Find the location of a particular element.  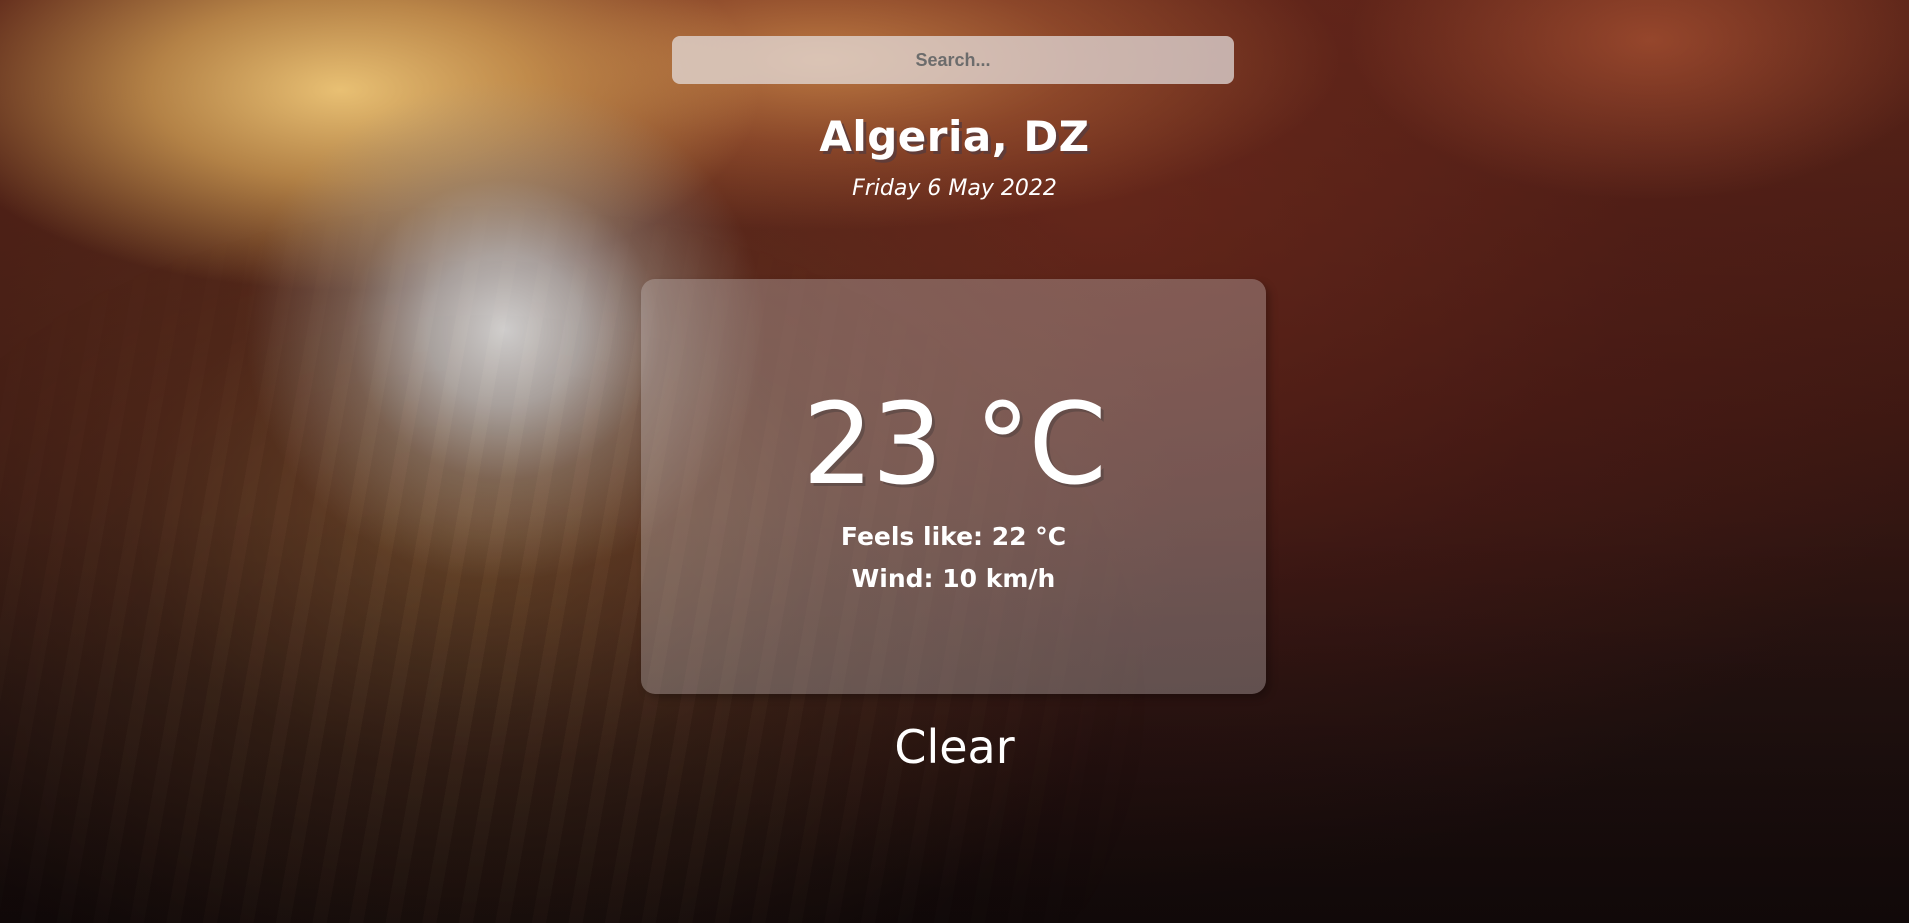

temperature-value: 23 °C is located at coordinates (954, 445).